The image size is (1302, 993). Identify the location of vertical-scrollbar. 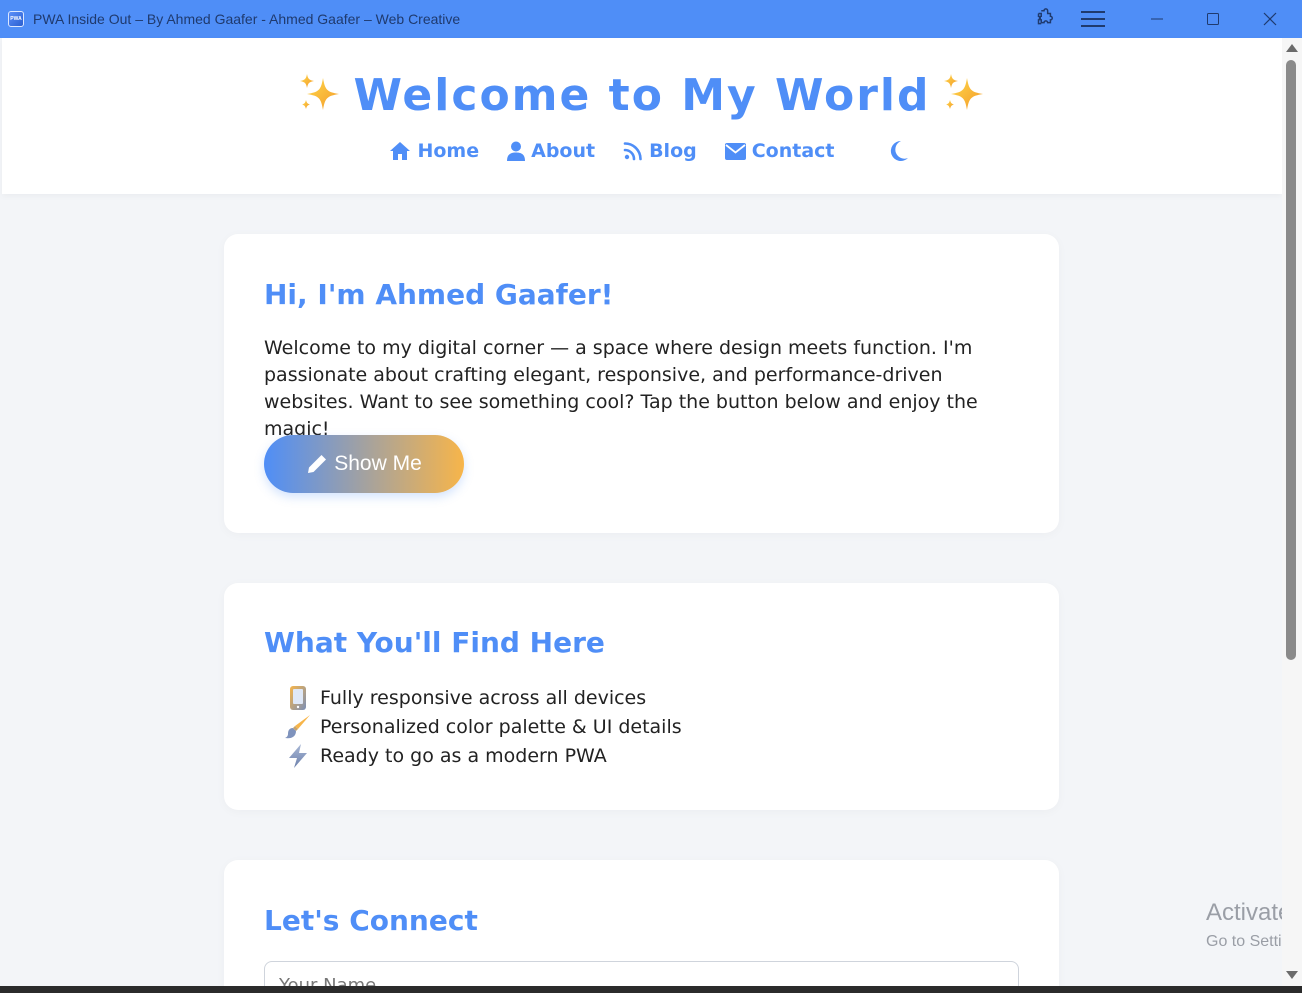
(1292, 512).